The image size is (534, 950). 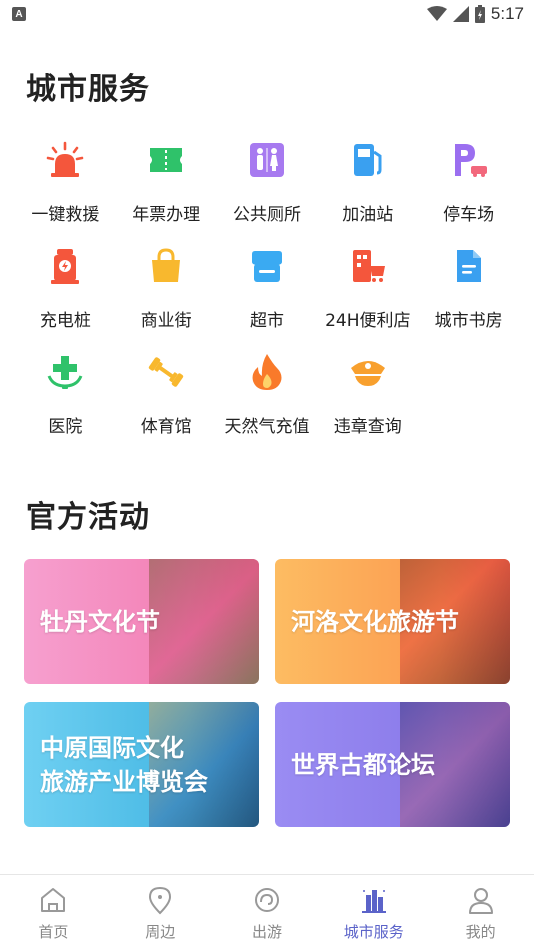 I want to click on nav-nearby: 周边, so click(x=160, y=912).